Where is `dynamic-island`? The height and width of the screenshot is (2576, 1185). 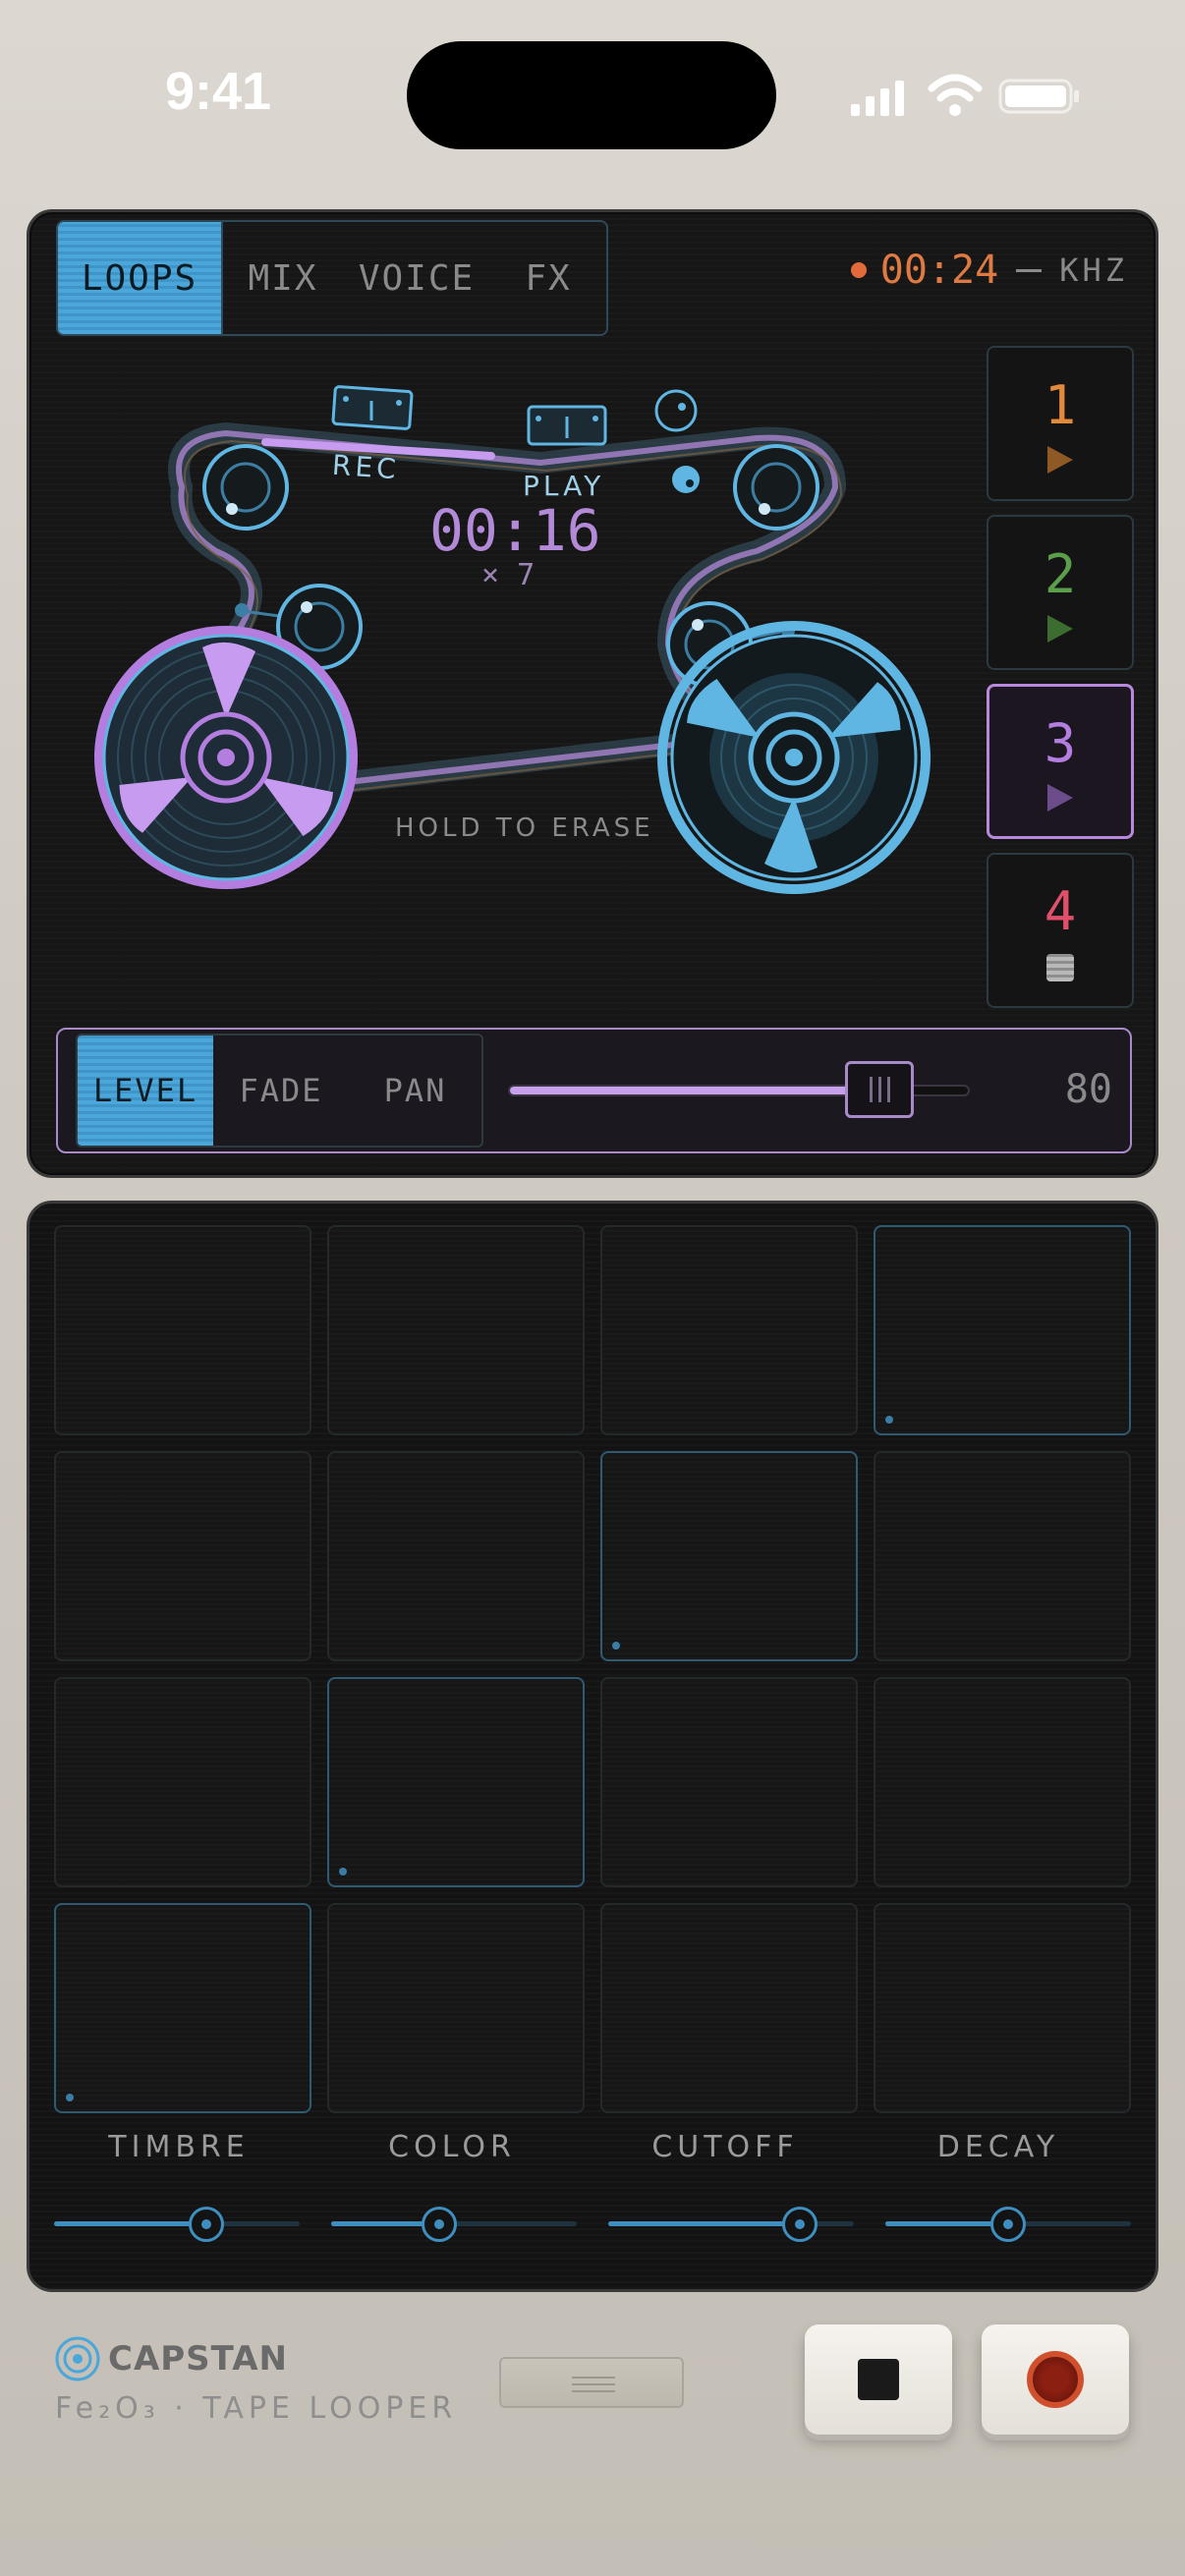 dynamic-island is located at coordinates (592, 95).